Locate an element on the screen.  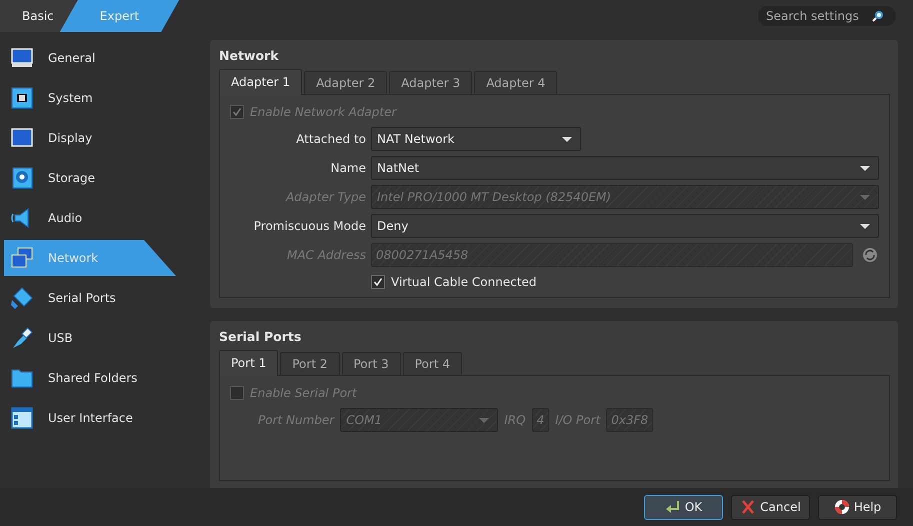
tab: Adapter 3 is located at coordinates (430, 82).